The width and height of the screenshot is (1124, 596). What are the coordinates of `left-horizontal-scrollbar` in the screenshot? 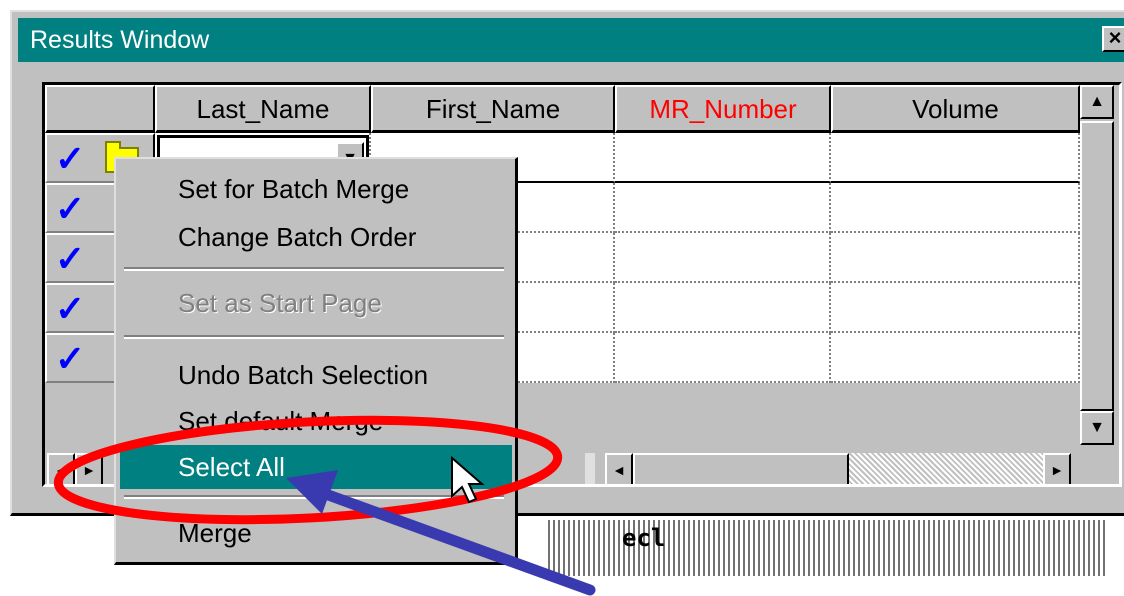 It's located at (590, 468).